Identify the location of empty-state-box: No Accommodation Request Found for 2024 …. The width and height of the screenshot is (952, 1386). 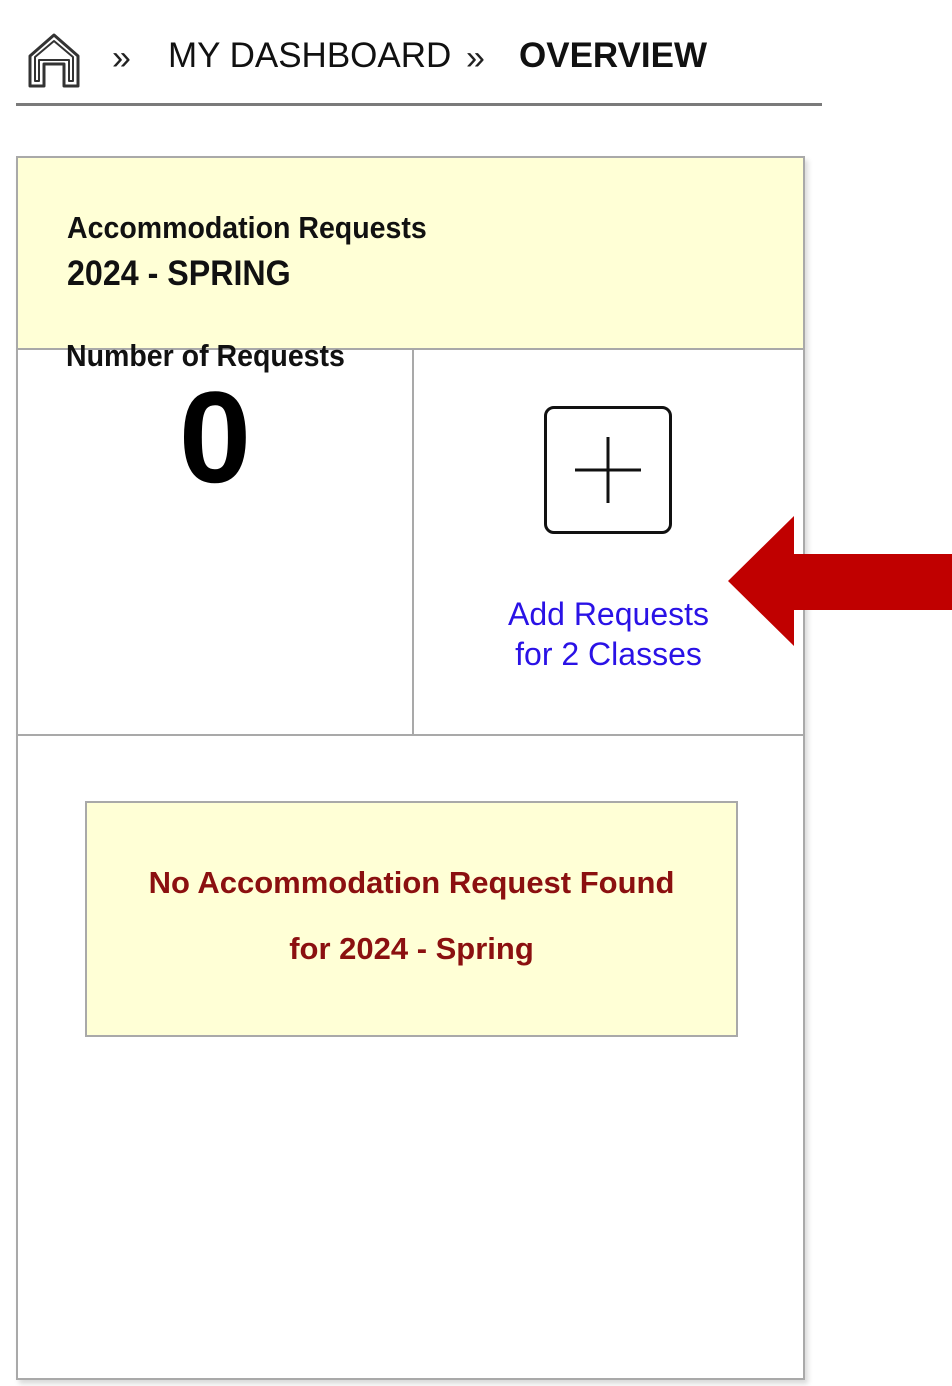
(411, 919).